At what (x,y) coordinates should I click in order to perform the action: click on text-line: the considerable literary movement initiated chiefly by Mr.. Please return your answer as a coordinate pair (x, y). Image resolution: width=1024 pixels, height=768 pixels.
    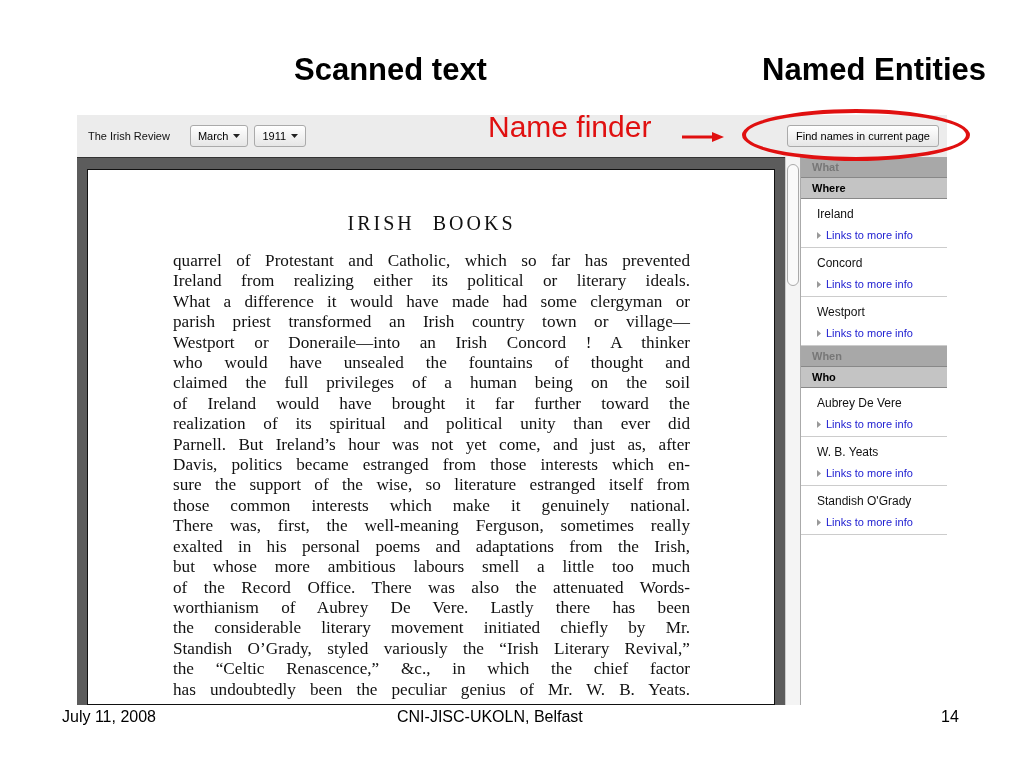
    Looking at the image, I should click on (431, 628).